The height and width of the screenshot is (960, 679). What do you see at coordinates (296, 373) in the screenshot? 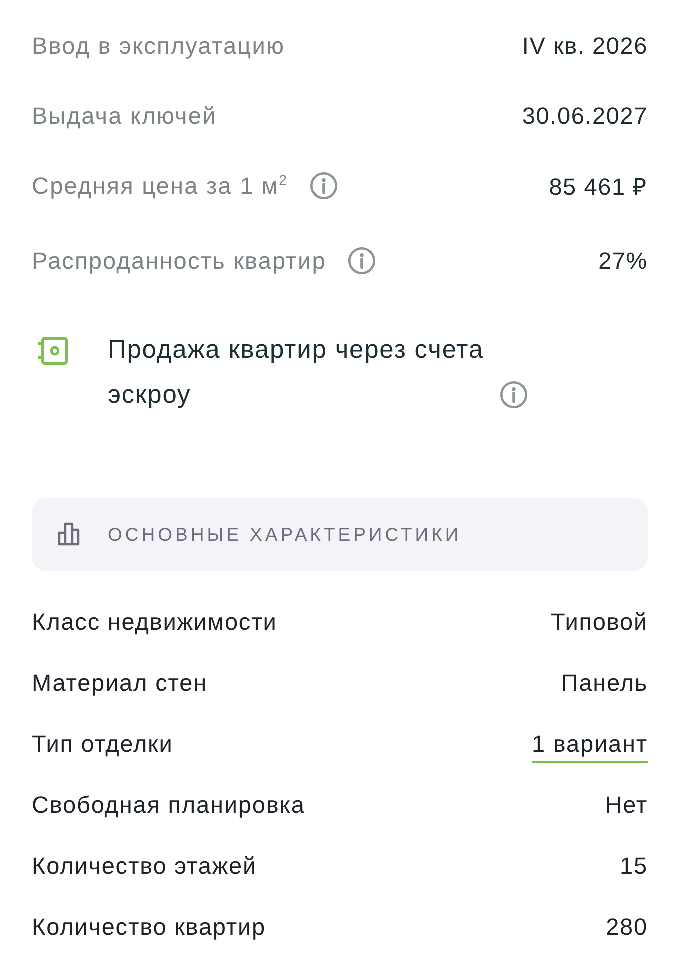
I see `escrow-text: Продажа квартир через счета эскроу` at bounding box center [296, 373].